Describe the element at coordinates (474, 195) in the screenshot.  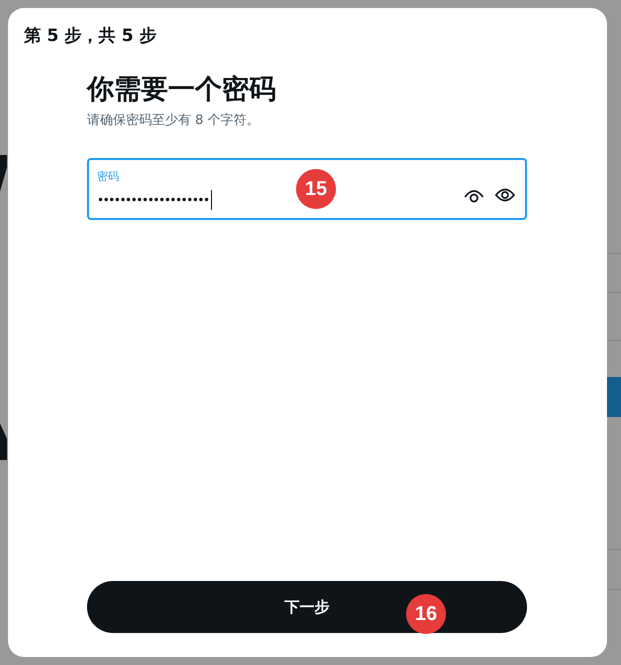
I see `eye-closed-icon` at that location.